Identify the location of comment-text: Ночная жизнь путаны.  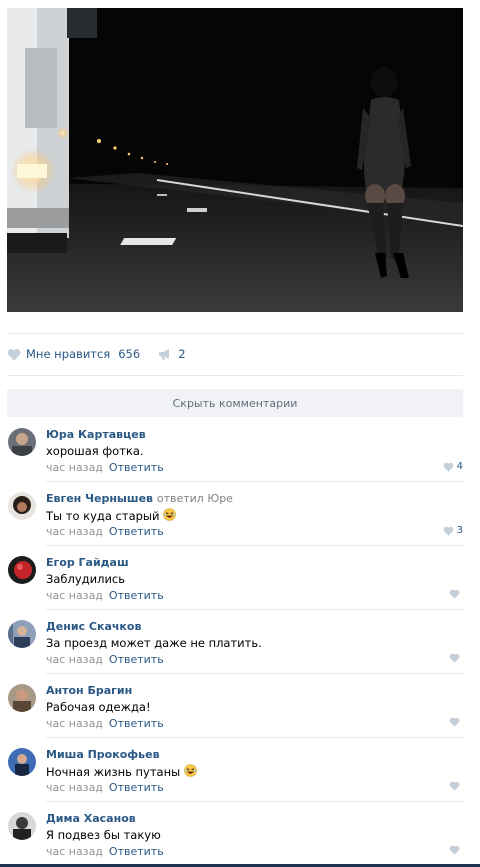
(121, 772).